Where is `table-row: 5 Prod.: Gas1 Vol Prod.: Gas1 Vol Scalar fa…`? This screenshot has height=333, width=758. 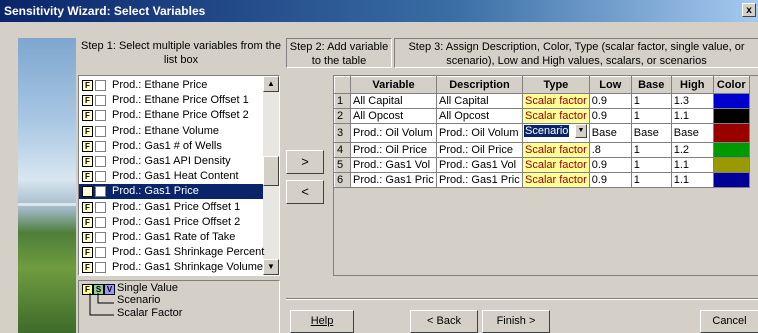 table-row: 5 Prod.: Gas1 Vol Prod.: Gas1 Vol Scalar fa… is located at coordinates (542, 165).